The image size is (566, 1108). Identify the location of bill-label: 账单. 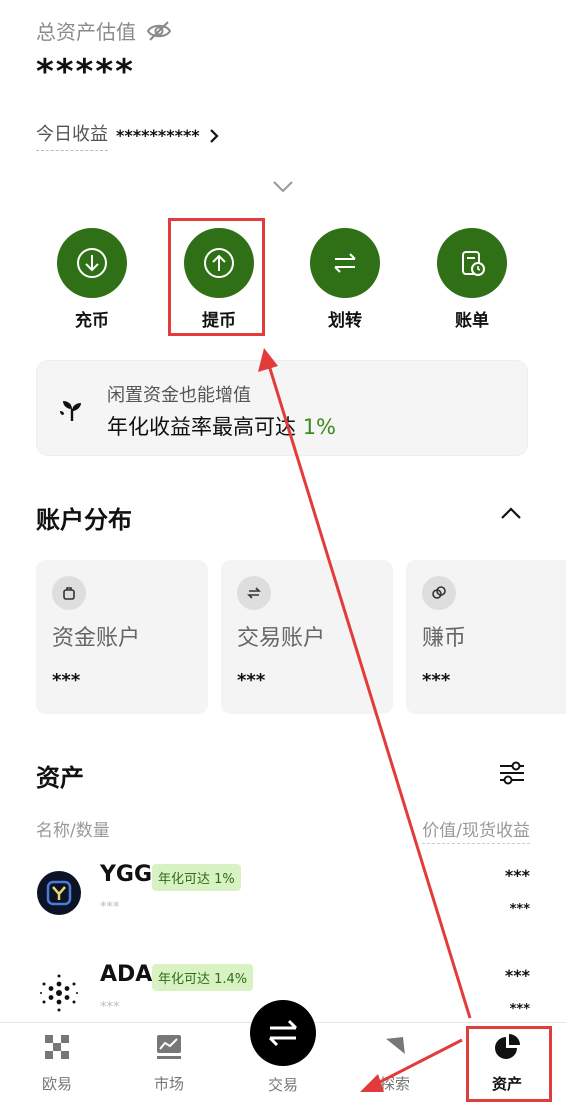
(472, 321).